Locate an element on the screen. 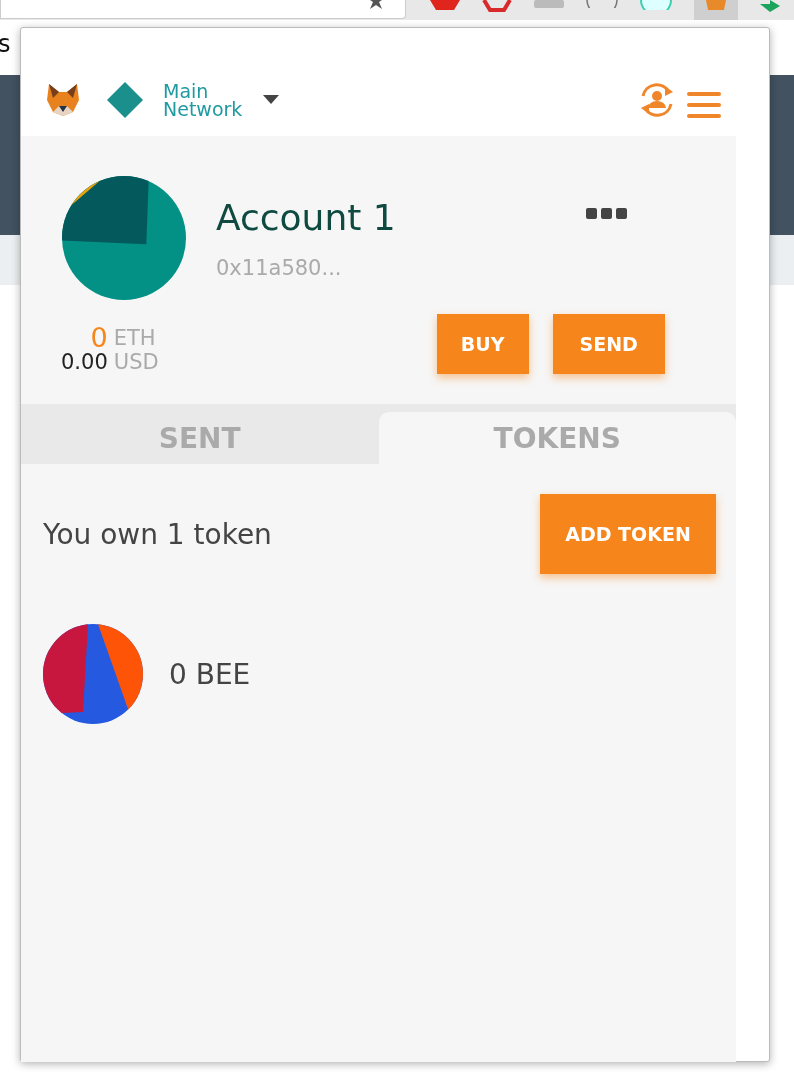 The width and height of the screenshot is (794, 1074). network-name: Main Network is located at coordinates (213, 100).